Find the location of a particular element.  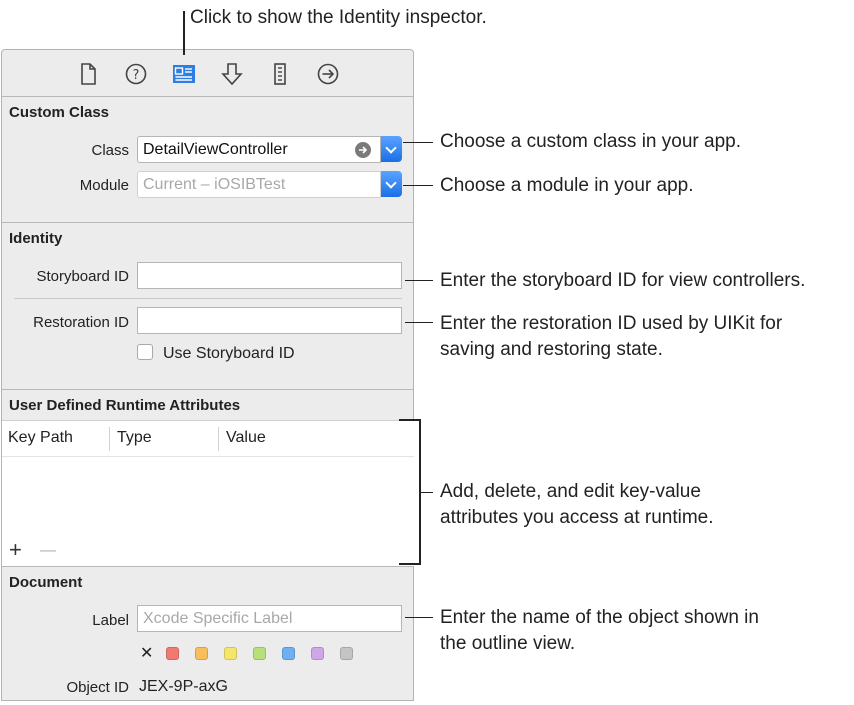

toolbar-divider is located at coordinates (208, 96).